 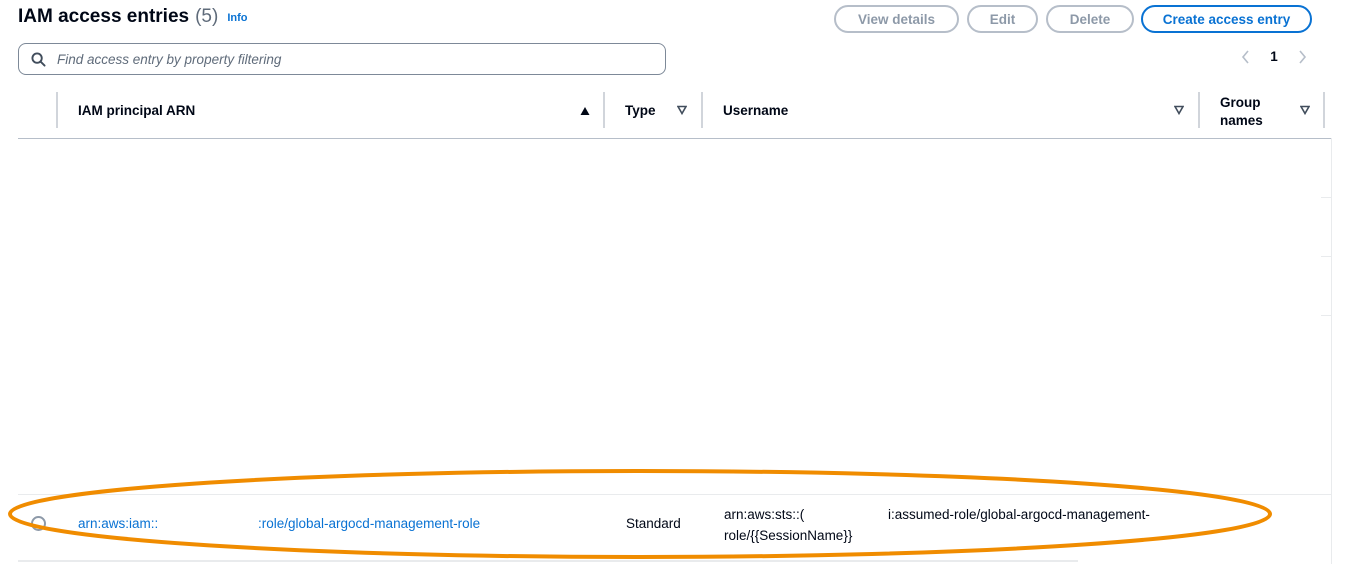 I want to click on edit-button: Edit, so click(x=1002, y=19).